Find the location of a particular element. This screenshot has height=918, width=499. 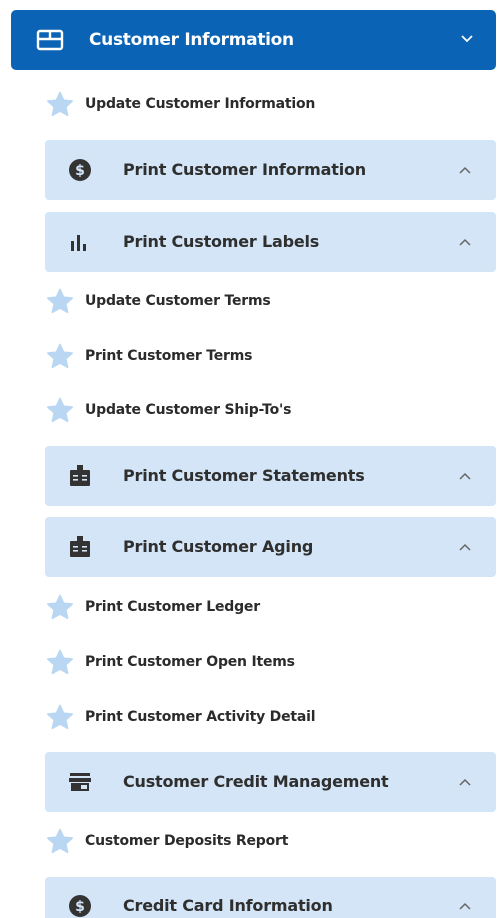

header-label: Customer Information is located at coordinates (191, 40).